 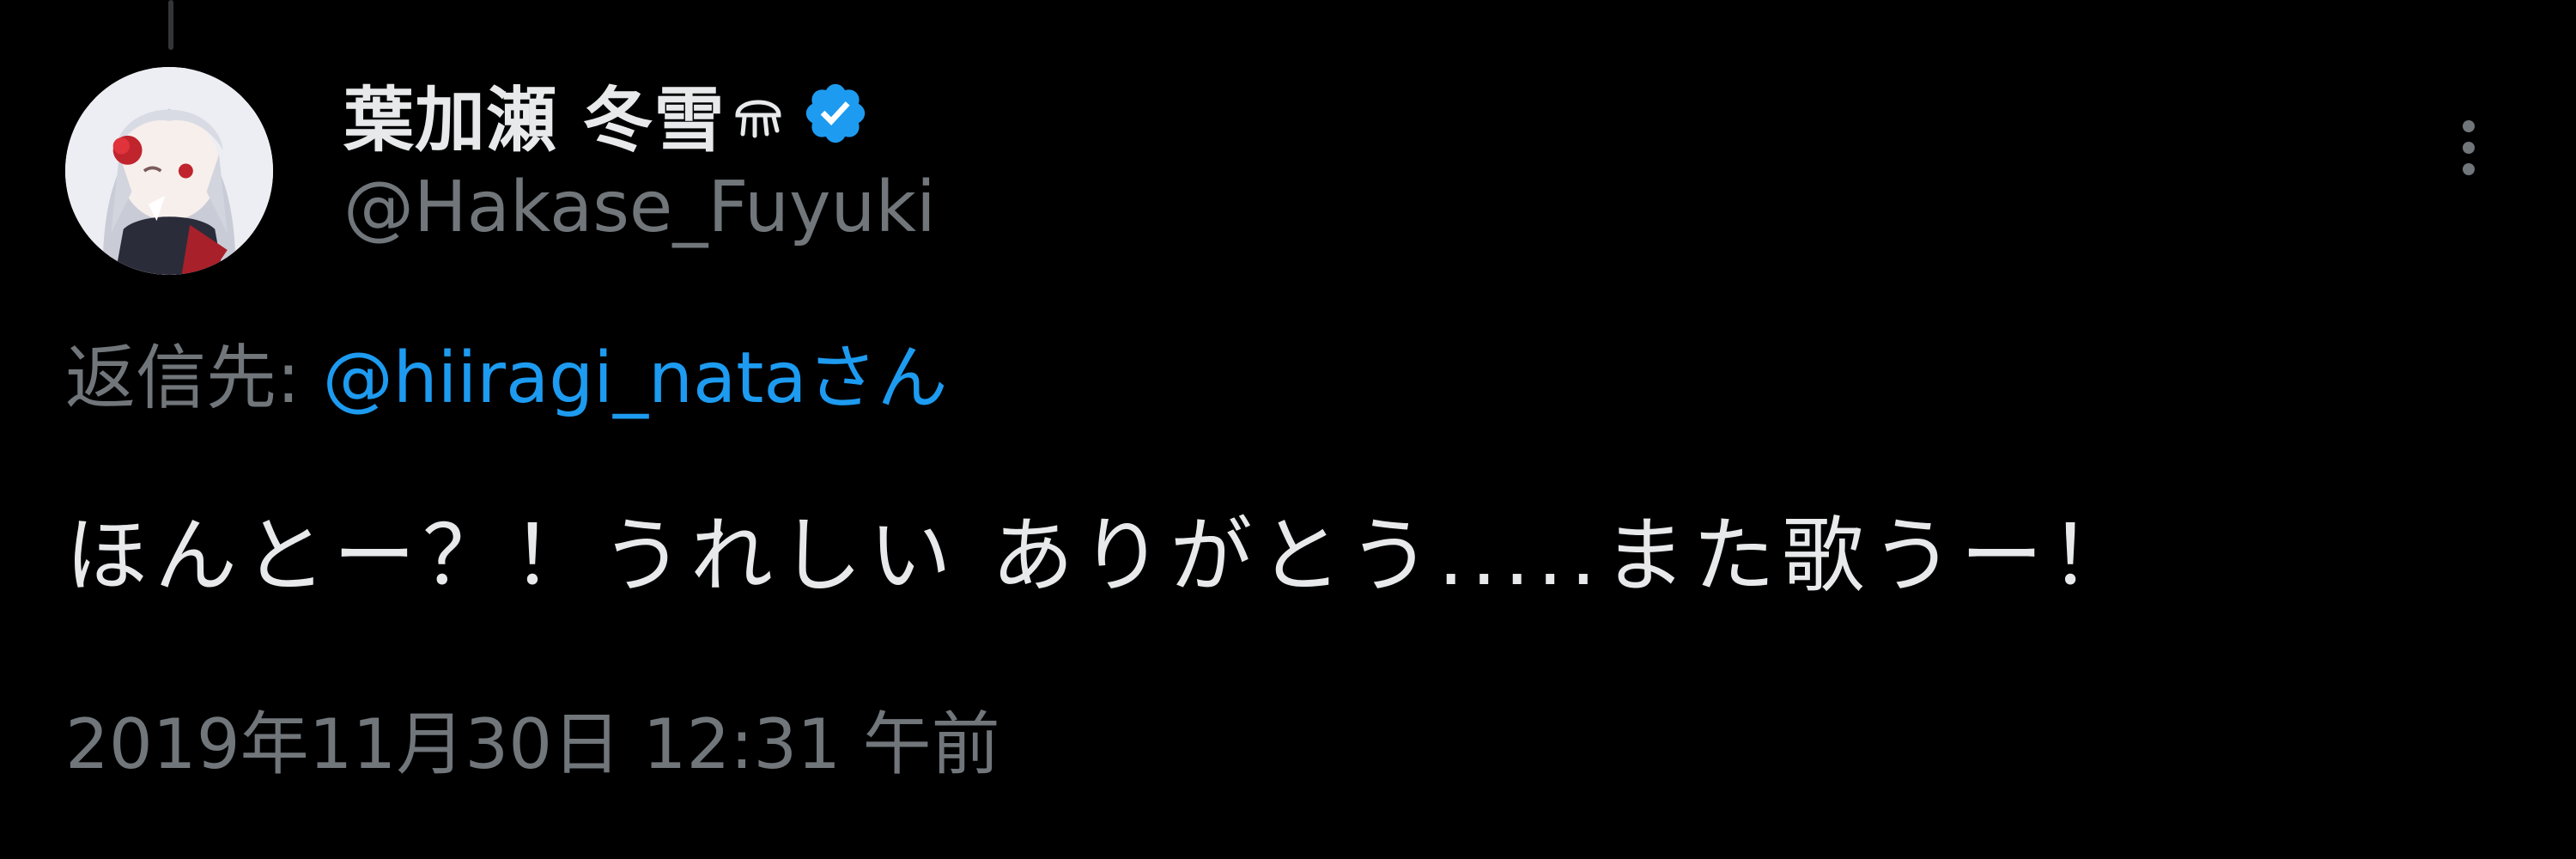 I want to click on author-handle: @Hakase_Fuyuki, so click(x=1374, y=207).